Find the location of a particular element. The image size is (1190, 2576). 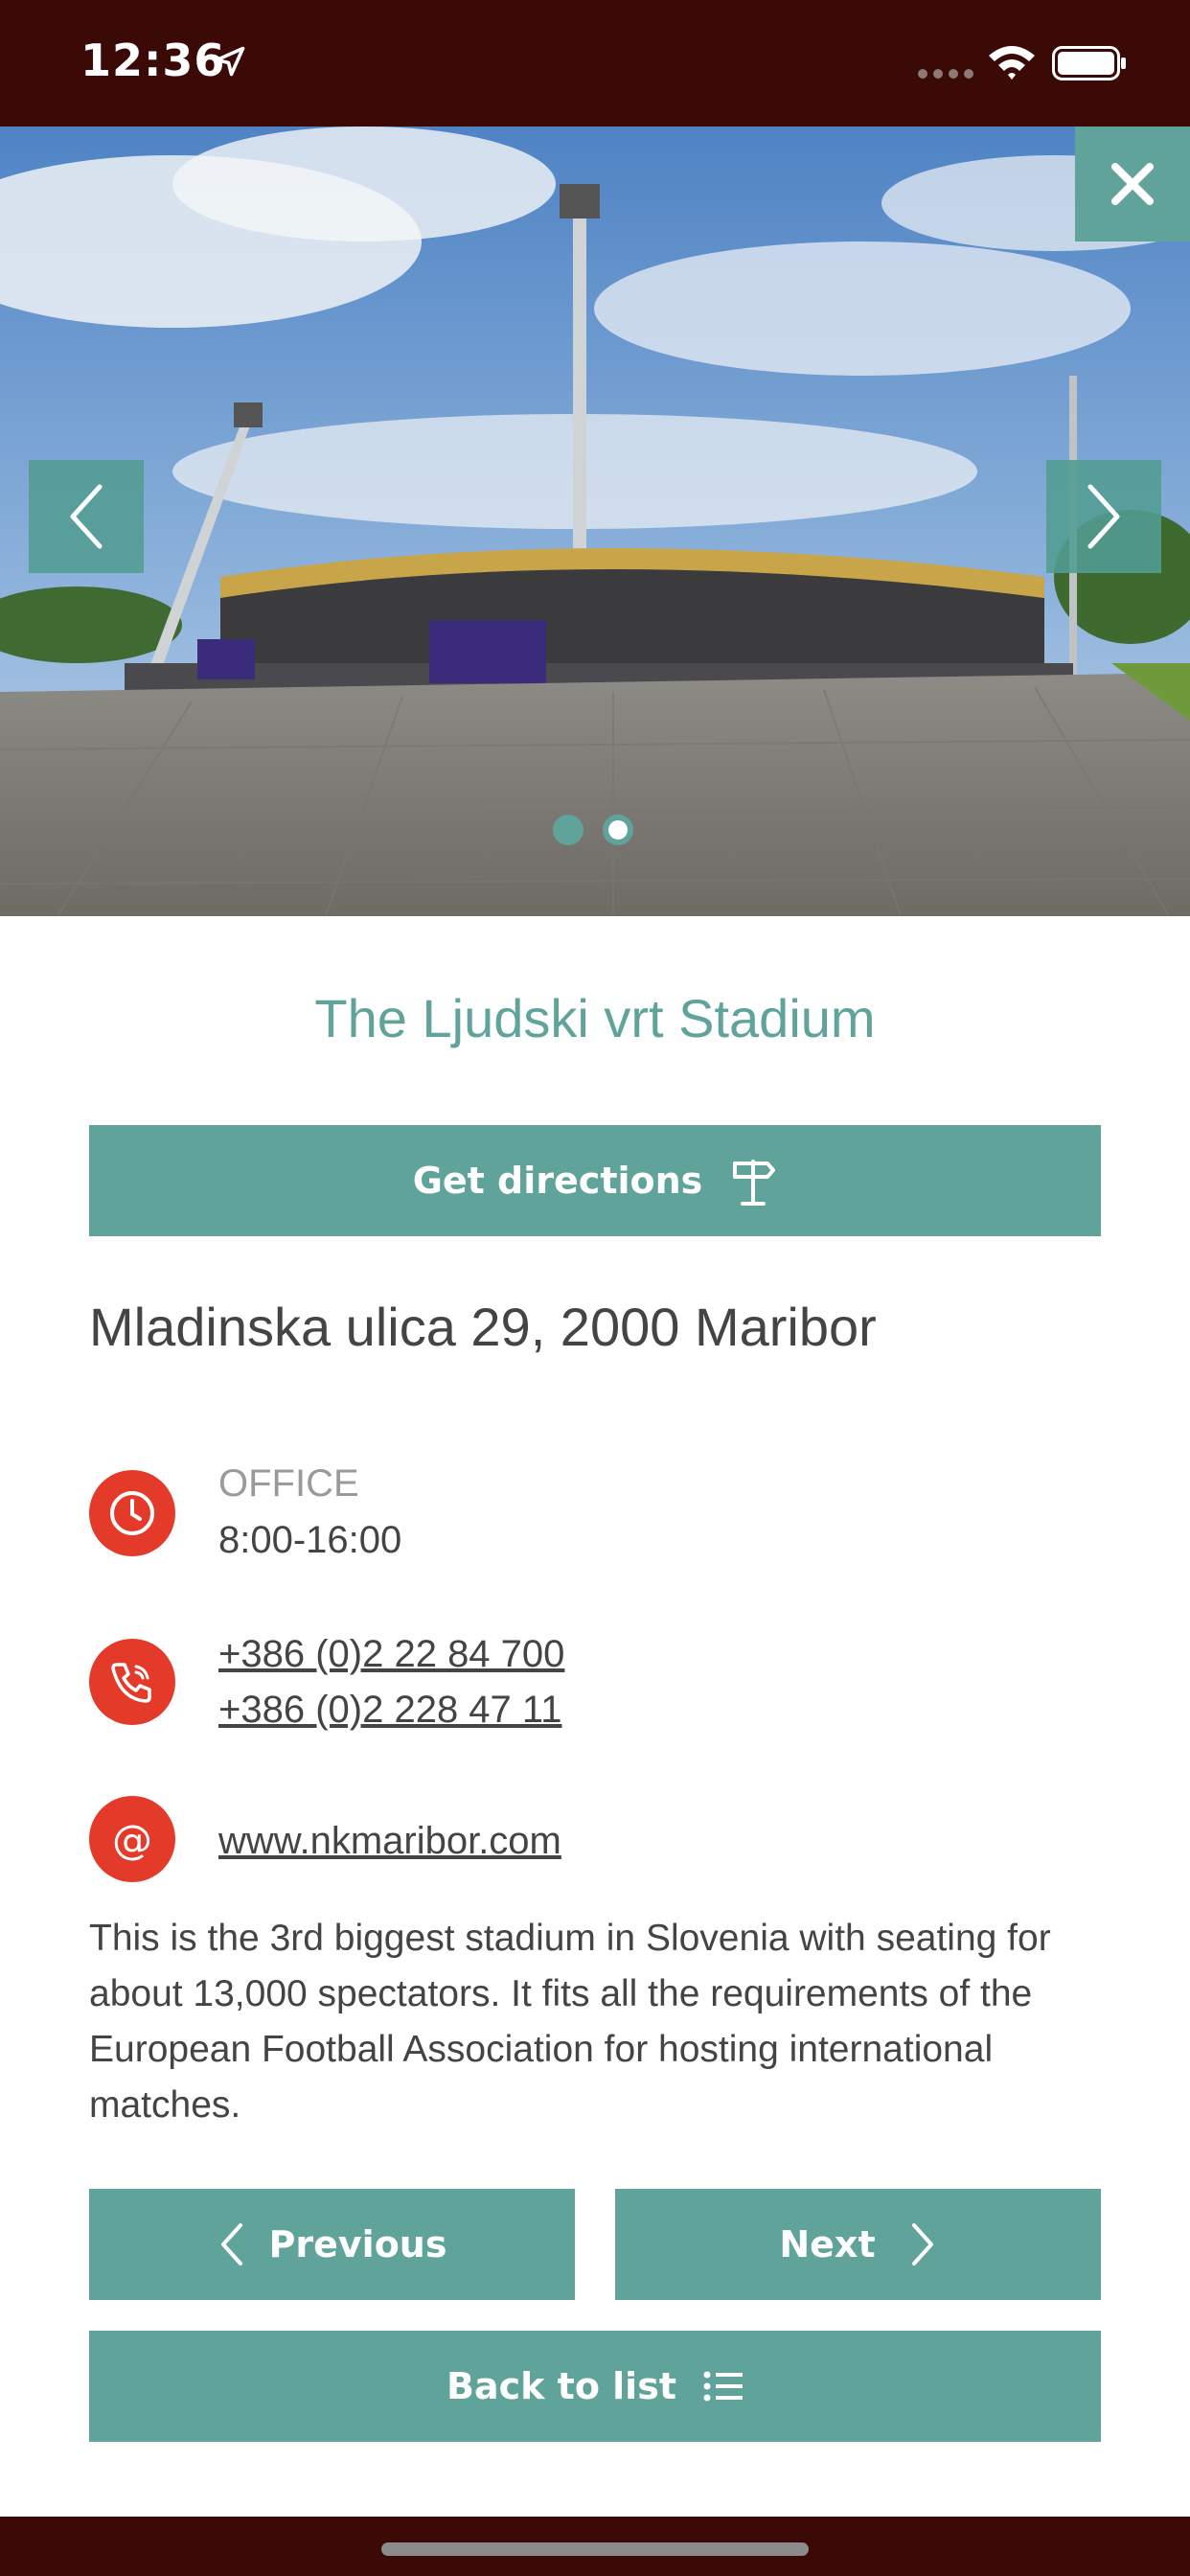

signpost-icon is located at coordinates (755, 1183).